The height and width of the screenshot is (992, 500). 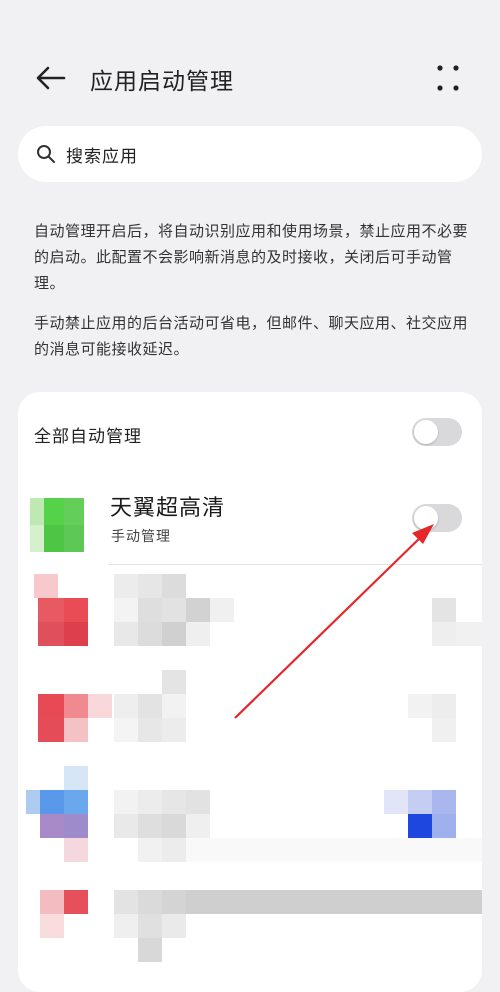 What do you see at coordinates (102, 157) in the screenshot?
I see `search-placeholder: 搜索应用` at bounding box center [102, 157].